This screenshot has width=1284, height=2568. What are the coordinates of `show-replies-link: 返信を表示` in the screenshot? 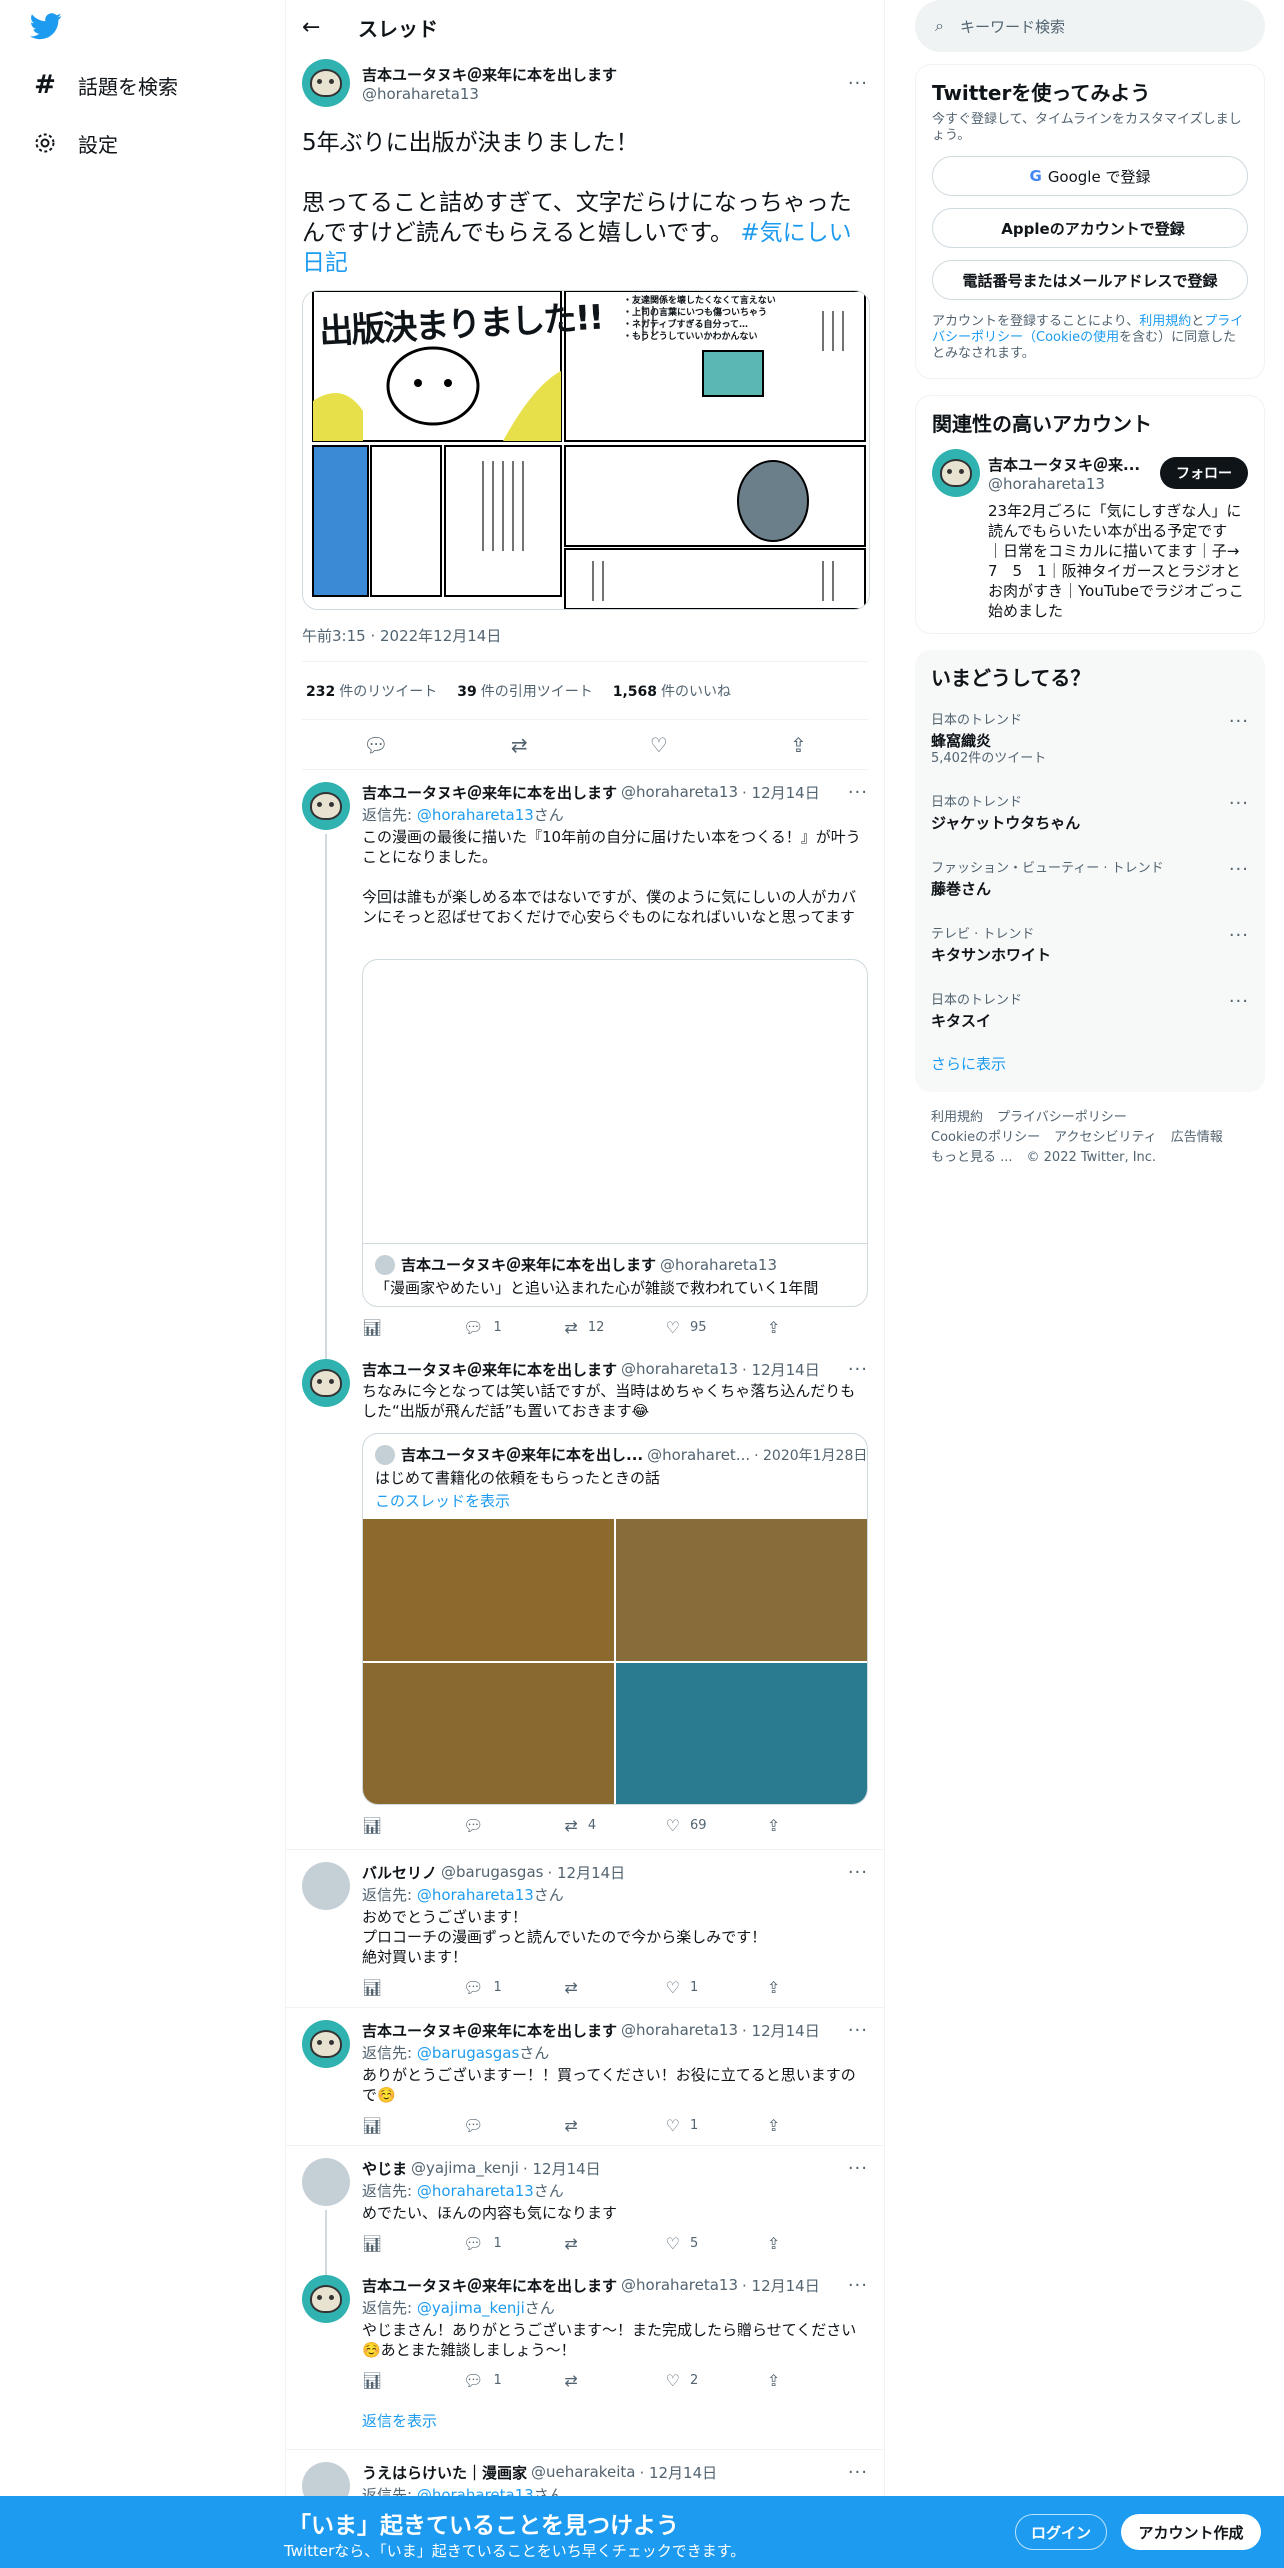 It's located at (585, 2425).